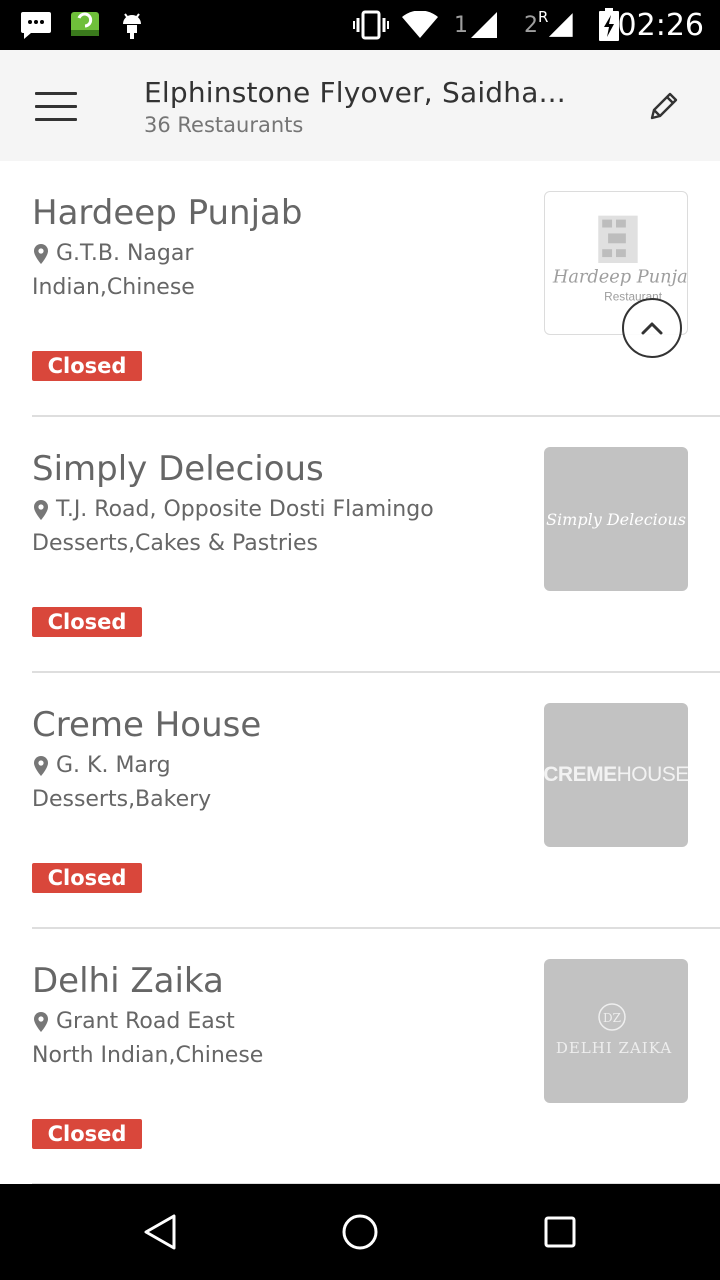  I want to click on restaurant-location: G.T.B. Nagar, so click(112, 253).